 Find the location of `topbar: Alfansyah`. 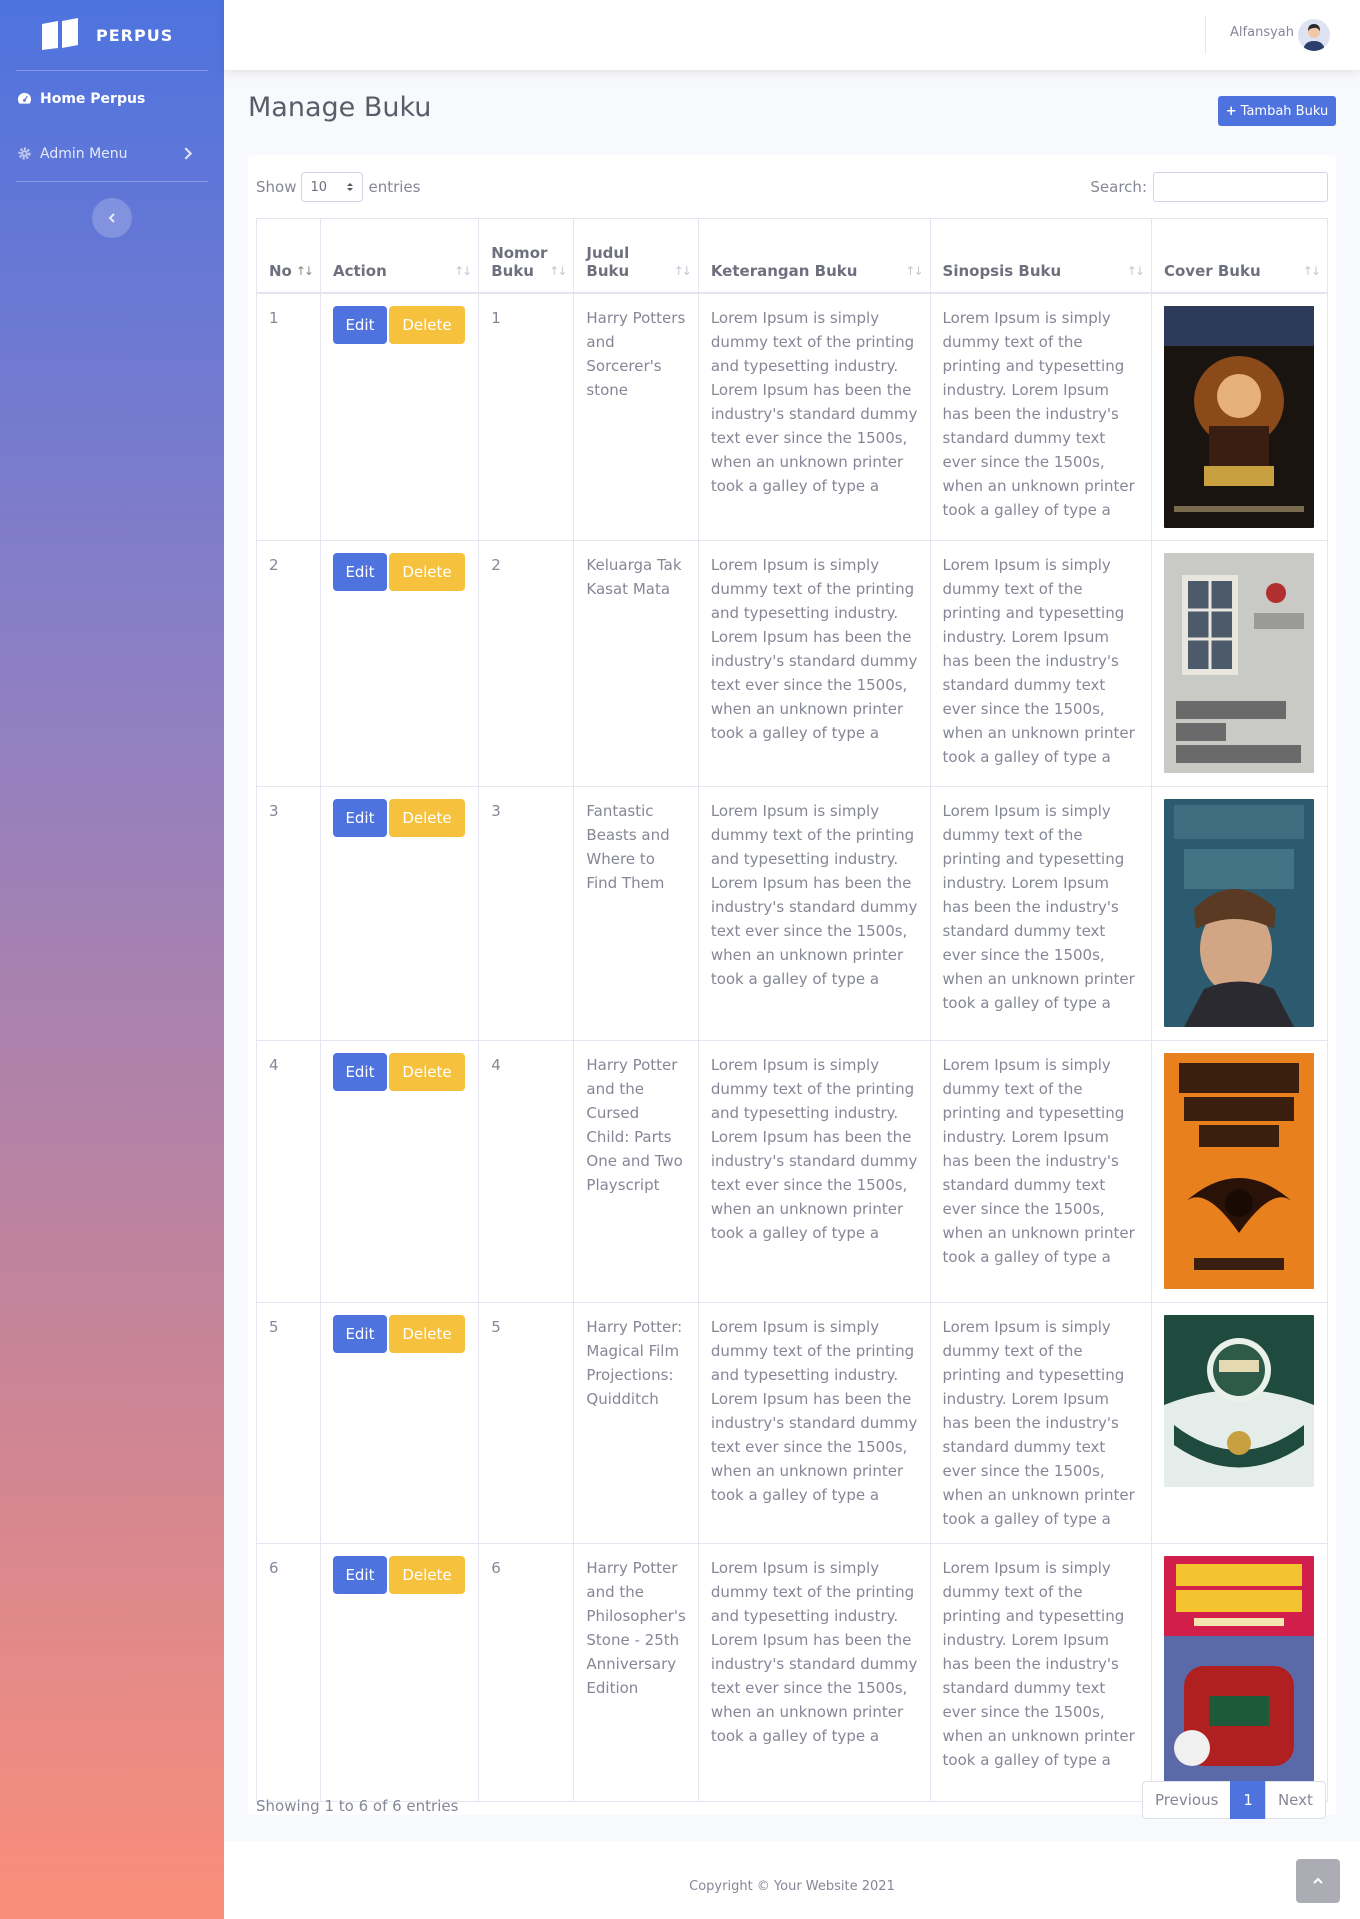

topbar: Alfansyah is located at coordinates (792, 35).